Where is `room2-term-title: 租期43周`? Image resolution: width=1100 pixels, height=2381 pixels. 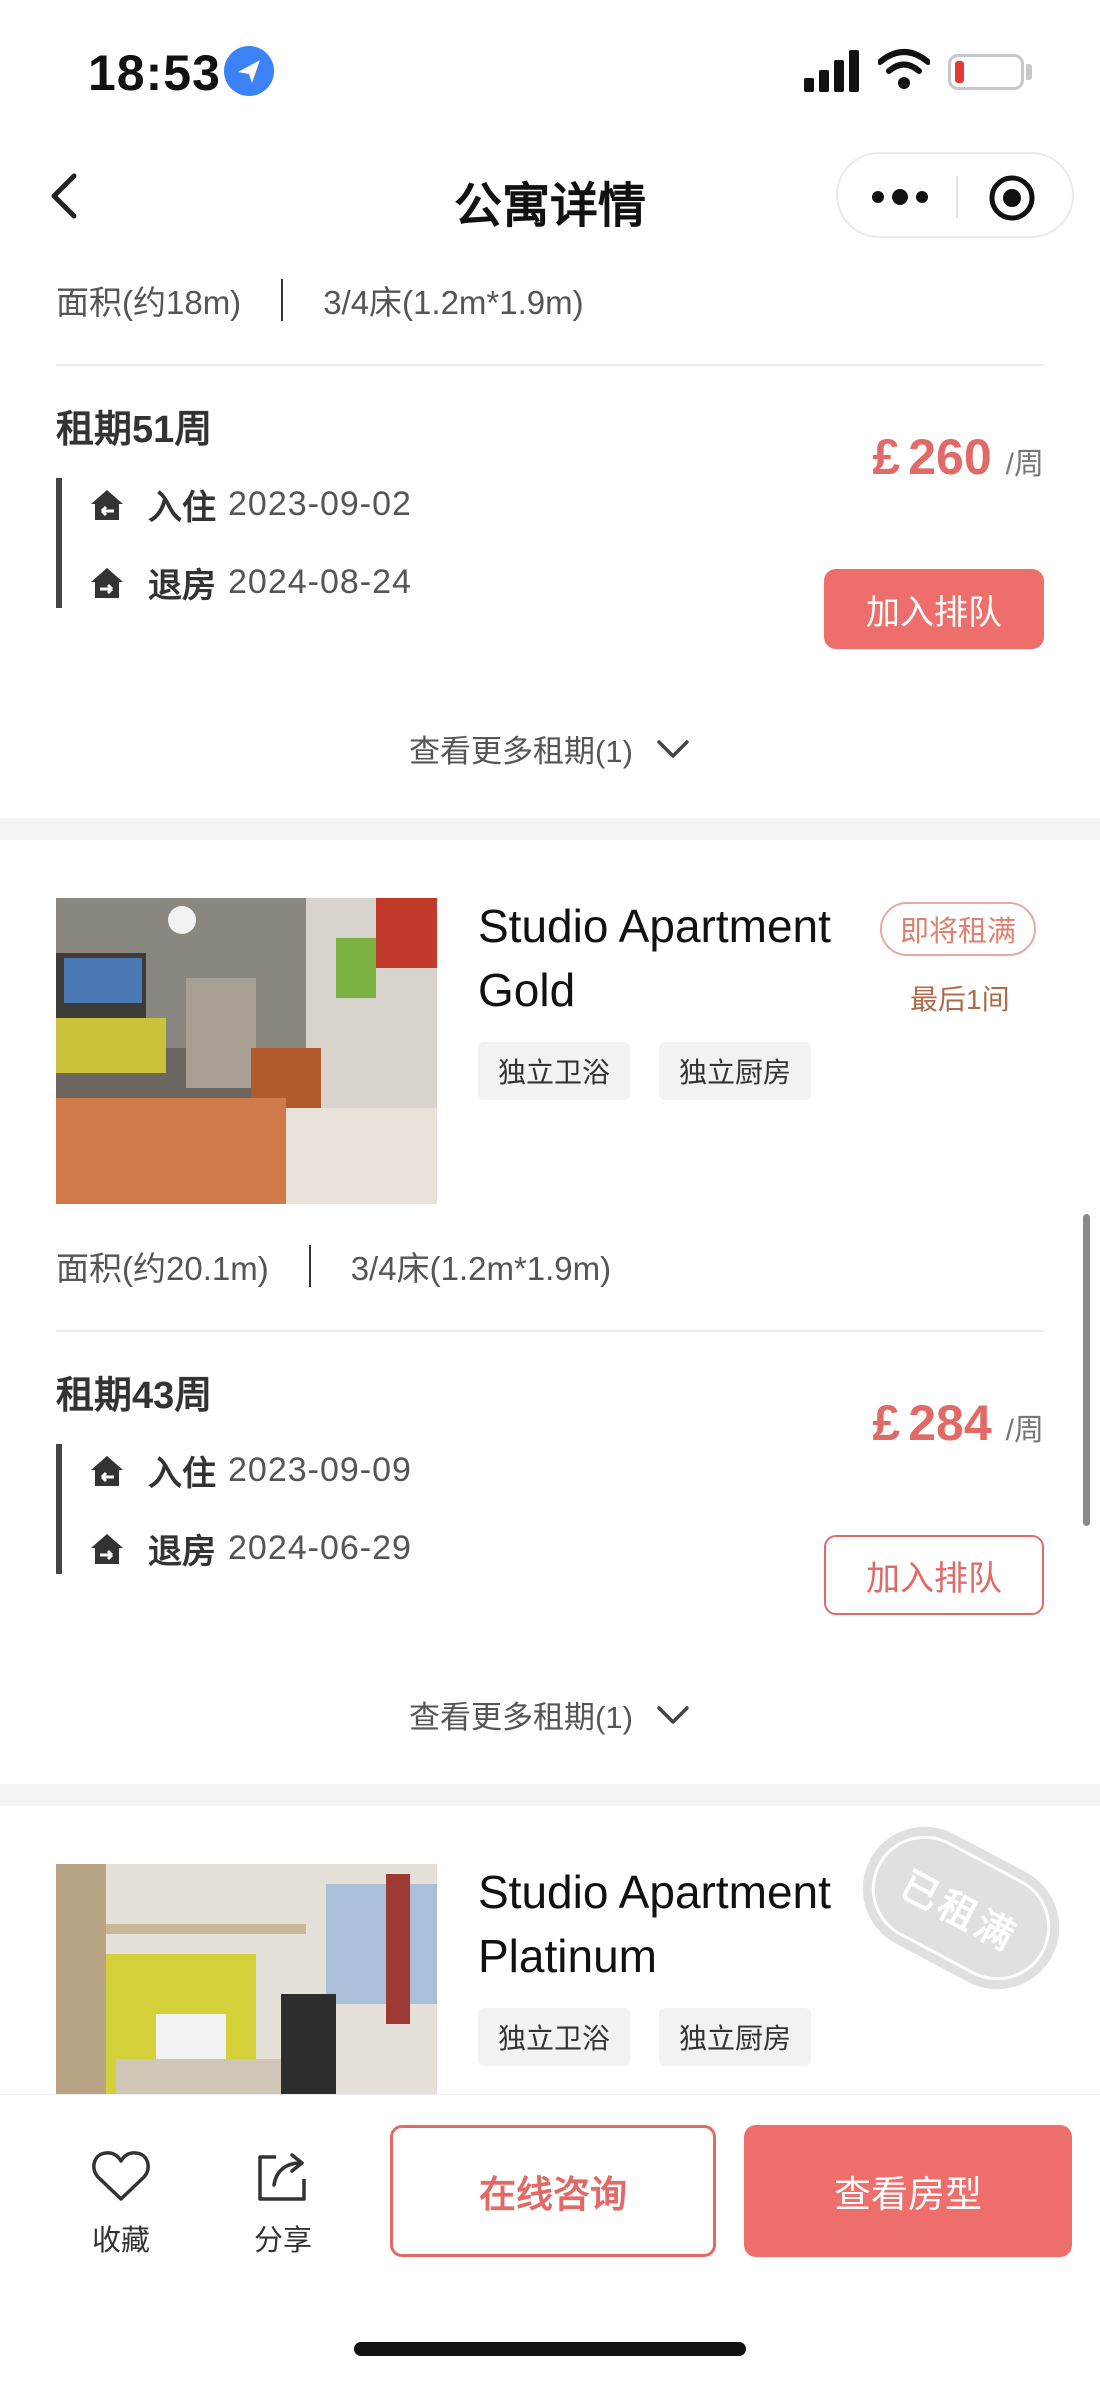 room2-term-title: 租期43周 is located at coordinates (134, 1396).